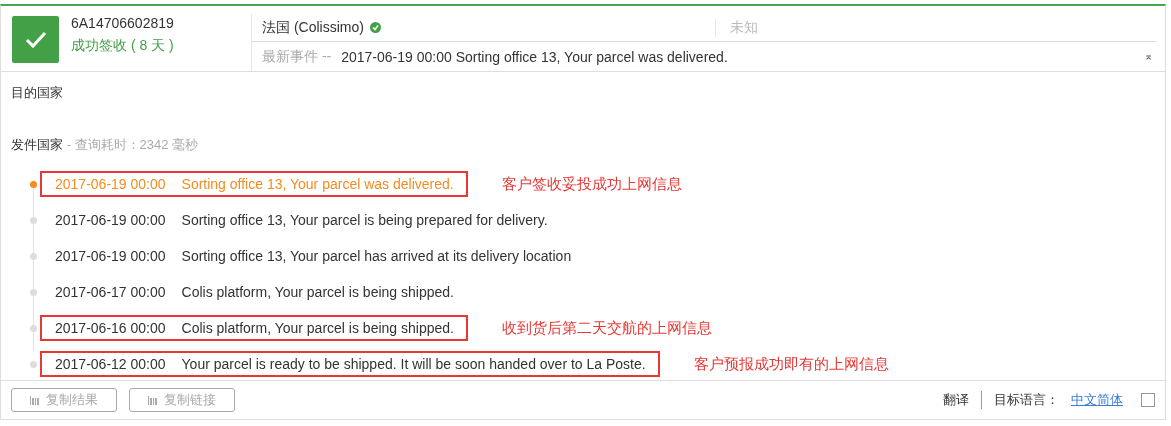  I want to click on event-text: Your parcel is ready to be shipped. It will be soon handed over to La Poste., so click(413, 364).